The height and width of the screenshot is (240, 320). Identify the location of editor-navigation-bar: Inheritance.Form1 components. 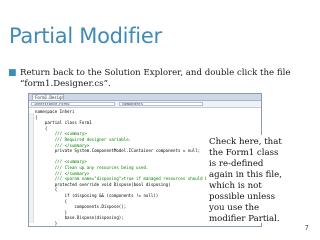
(145, 104).